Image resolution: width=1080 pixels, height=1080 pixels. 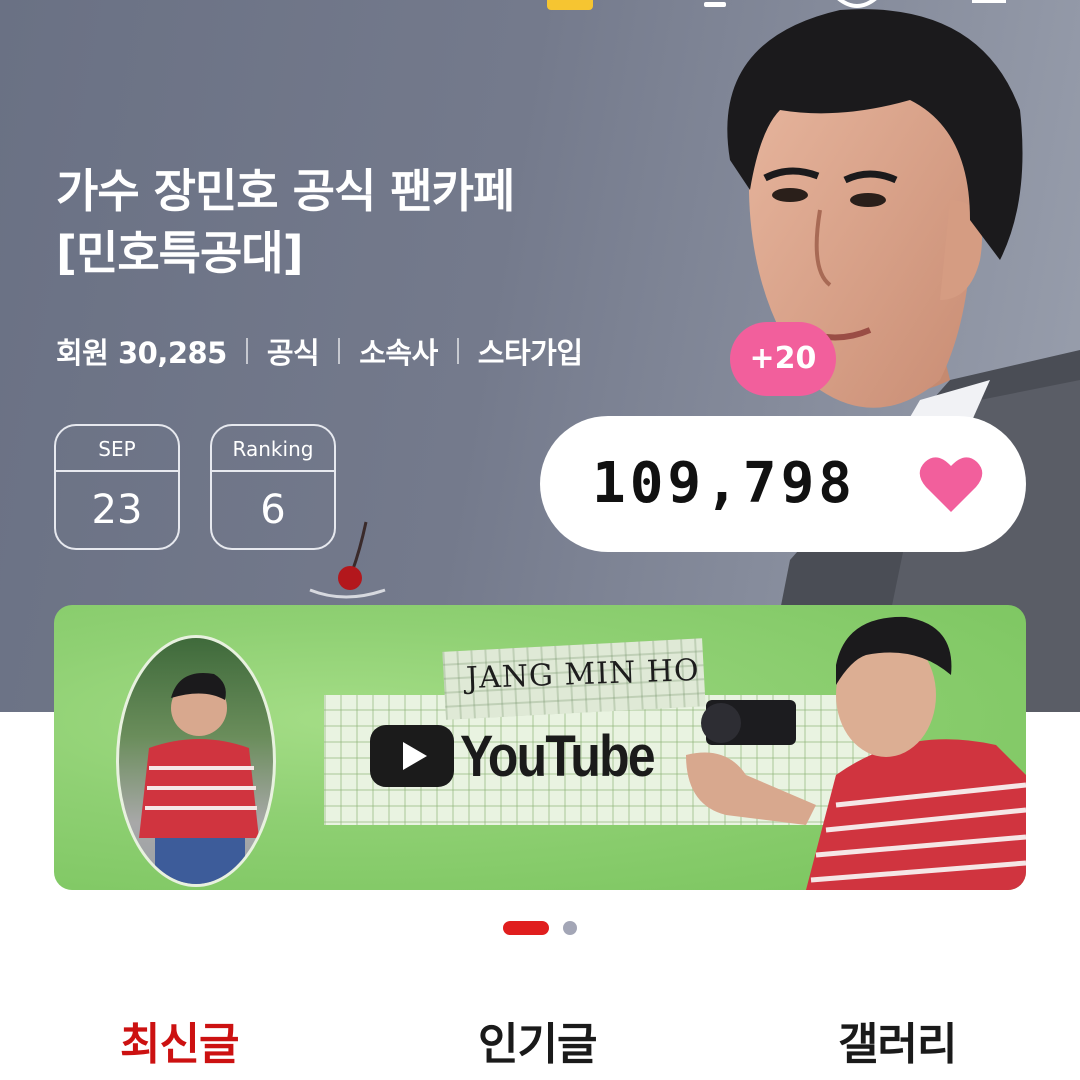 I want to click on date-day-value: 23, so click(x=117, y=510).